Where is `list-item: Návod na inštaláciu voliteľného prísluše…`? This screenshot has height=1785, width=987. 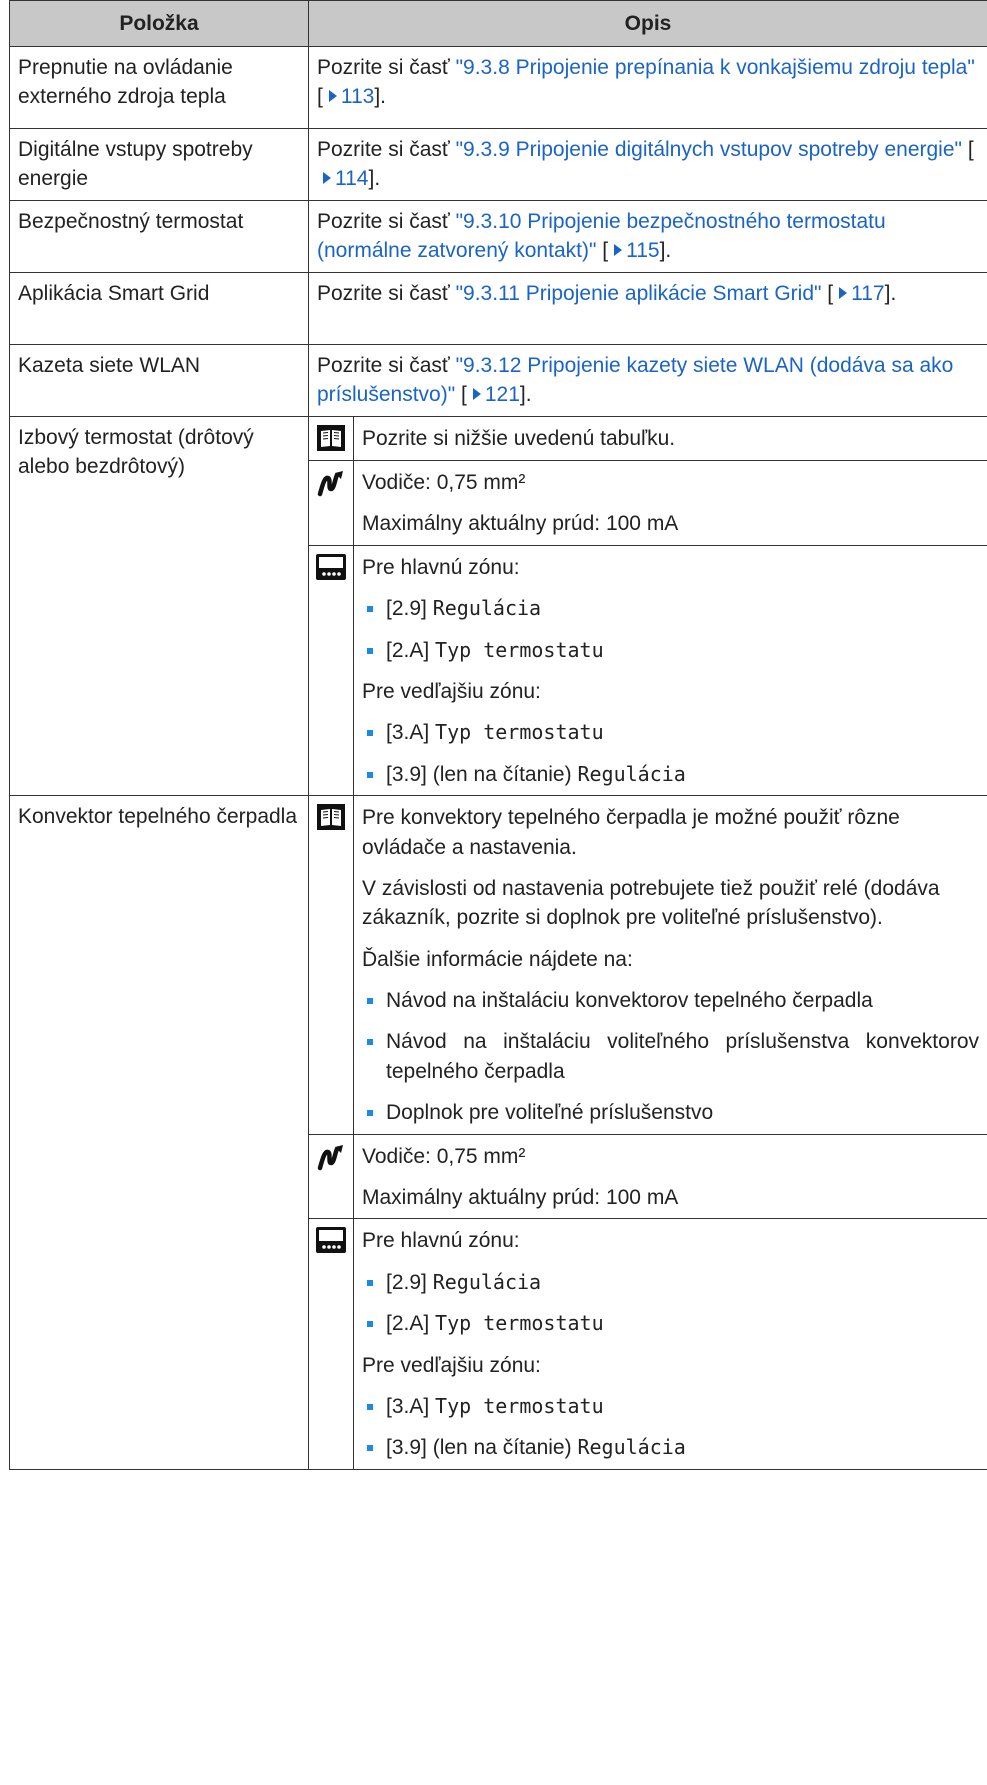 list-item: Návod na inštaláciu voliteľného prísluše… is located at coordinates (670, 1056).